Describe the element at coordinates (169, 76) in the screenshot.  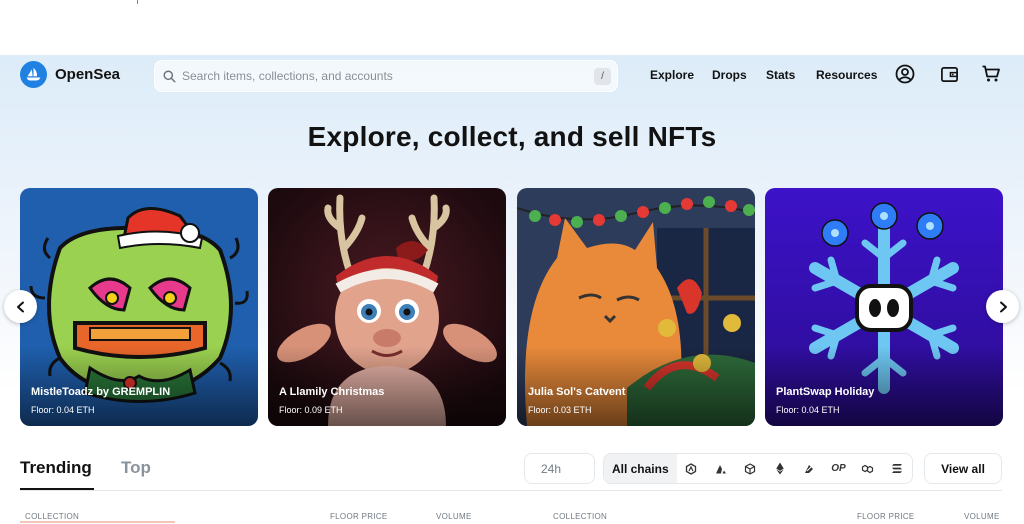
I see `search-icon` at that location.